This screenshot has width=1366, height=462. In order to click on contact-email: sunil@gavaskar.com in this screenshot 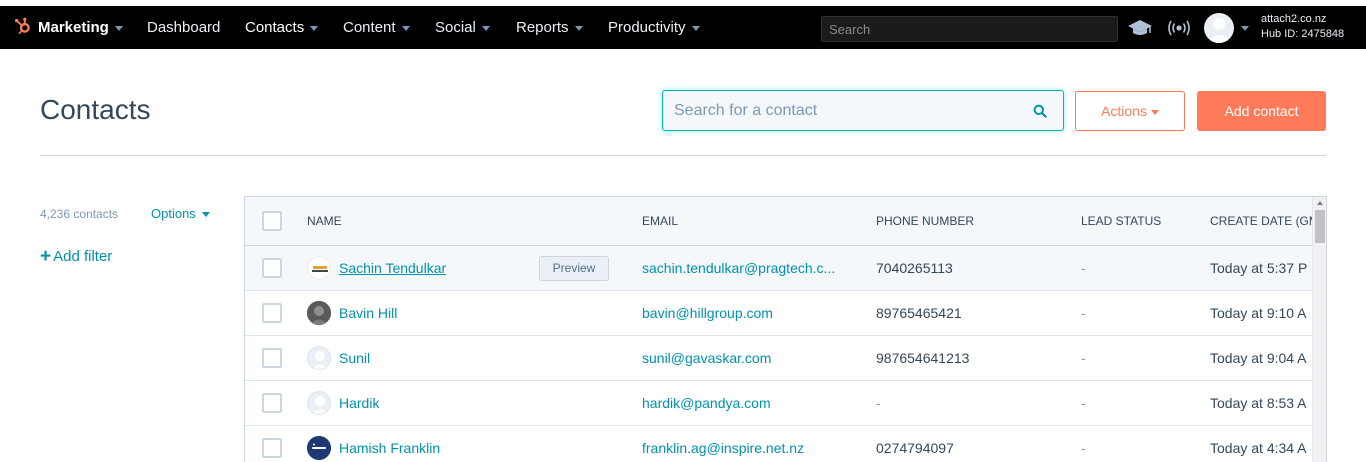, I will do `click(744, 358)`.